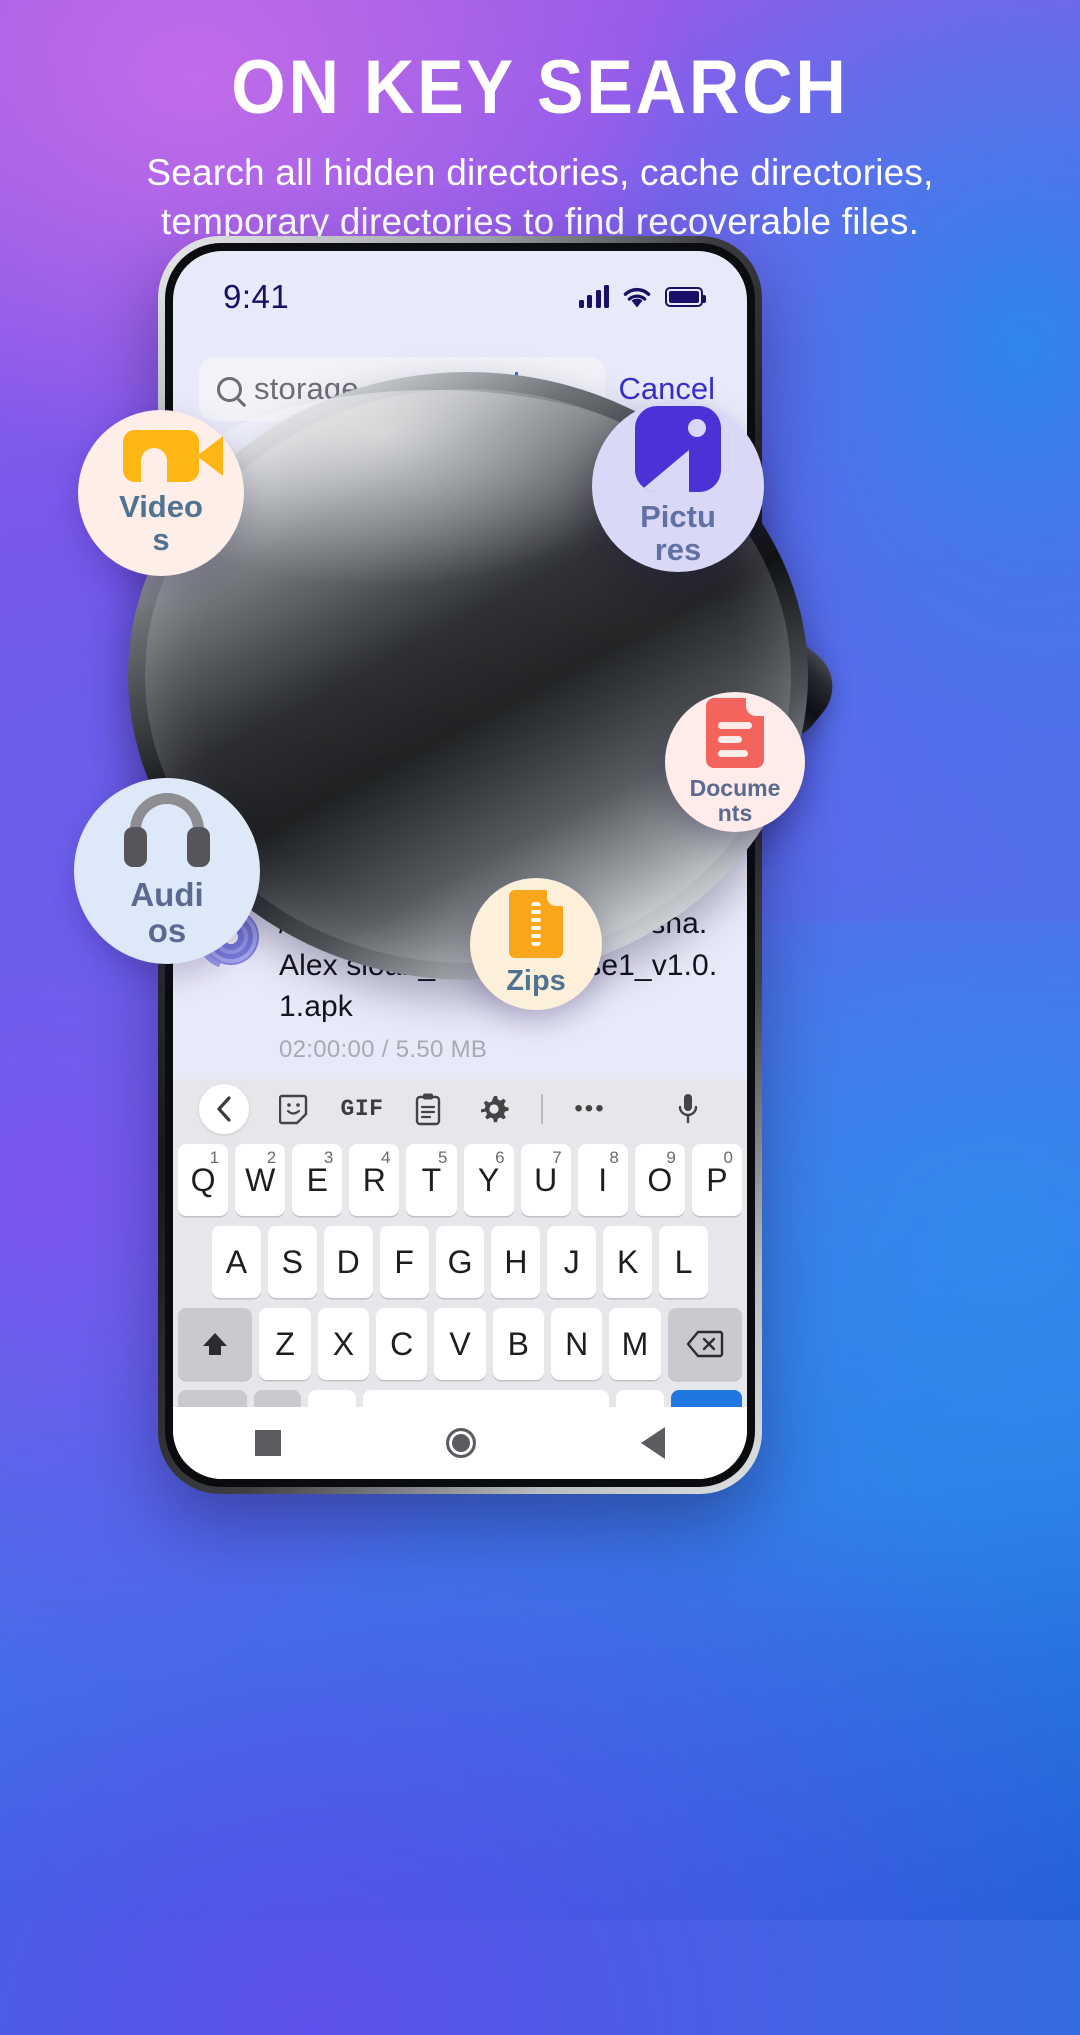  Describe the element at coordinates (296, 1109) in the screenshot. I see `sticker-icon` at that location.